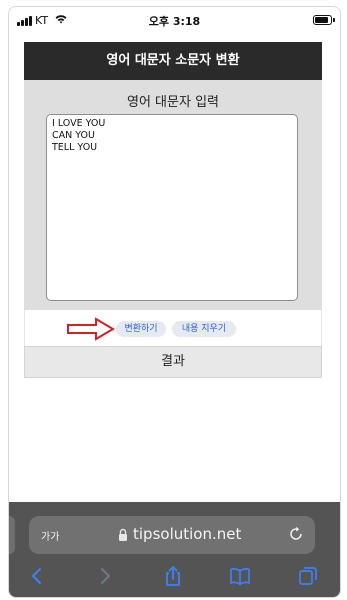 The width and height of the screenshot is (347, 600). I want to click on battery-tip, so click(334, 20).